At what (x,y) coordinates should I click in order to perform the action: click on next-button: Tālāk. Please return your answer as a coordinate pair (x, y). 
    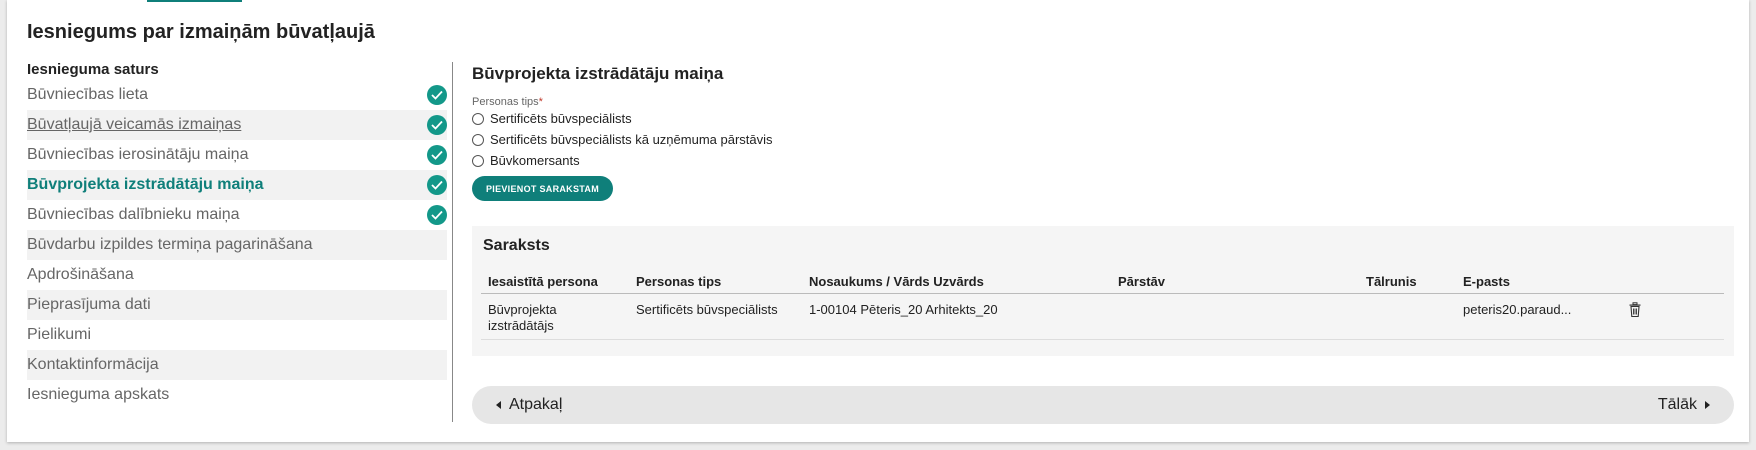
    Looking at the image, I should click on (1684, 405).